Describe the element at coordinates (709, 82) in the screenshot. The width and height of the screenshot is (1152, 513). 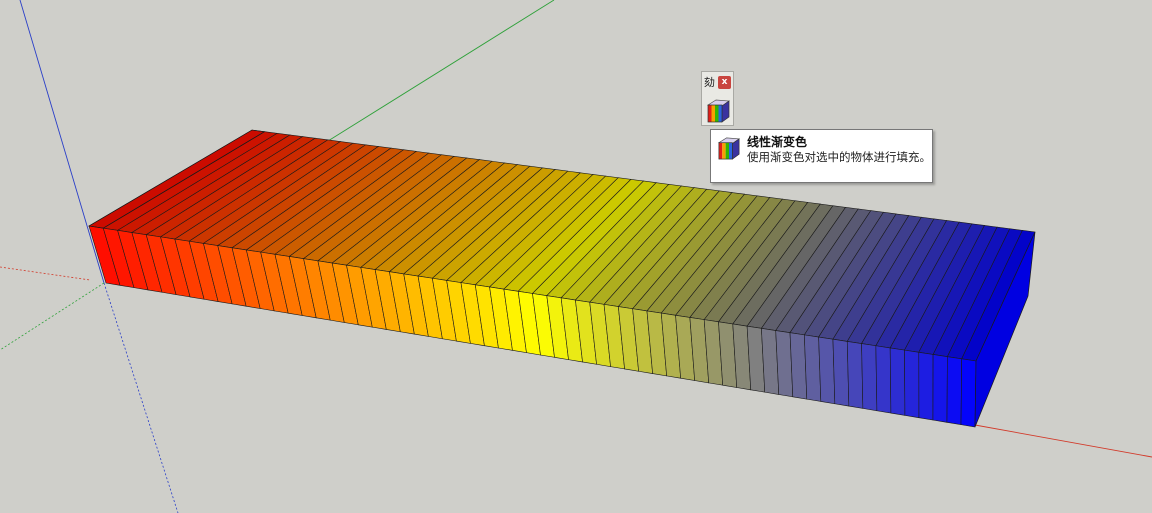
I see `toolbar-title: 劾` at that location.